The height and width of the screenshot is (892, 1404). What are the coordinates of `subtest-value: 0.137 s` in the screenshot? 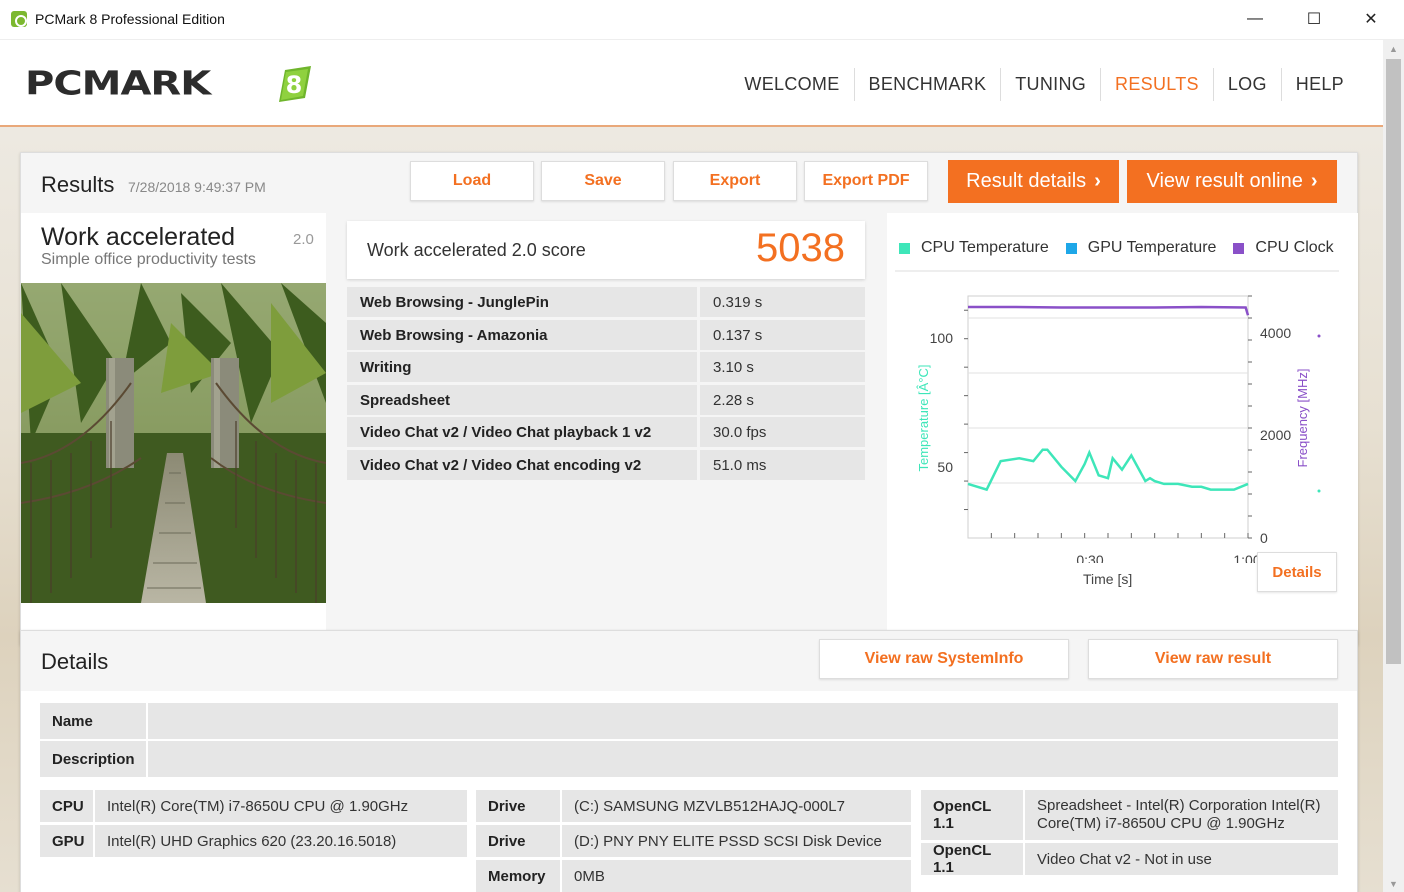 It's located at (782, 334).